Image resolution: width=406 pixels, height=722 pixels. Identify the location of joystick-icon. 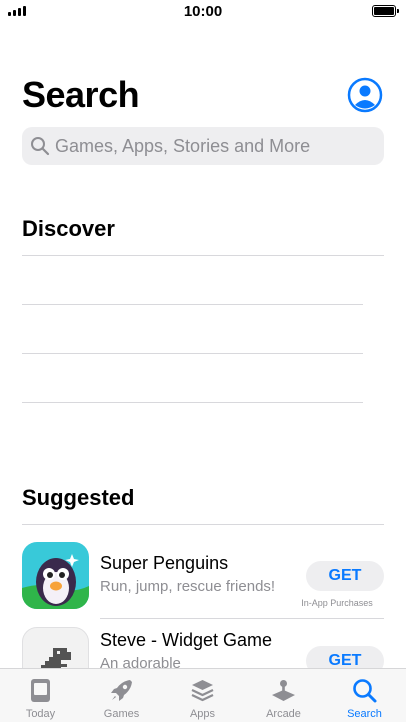
(283, 690).